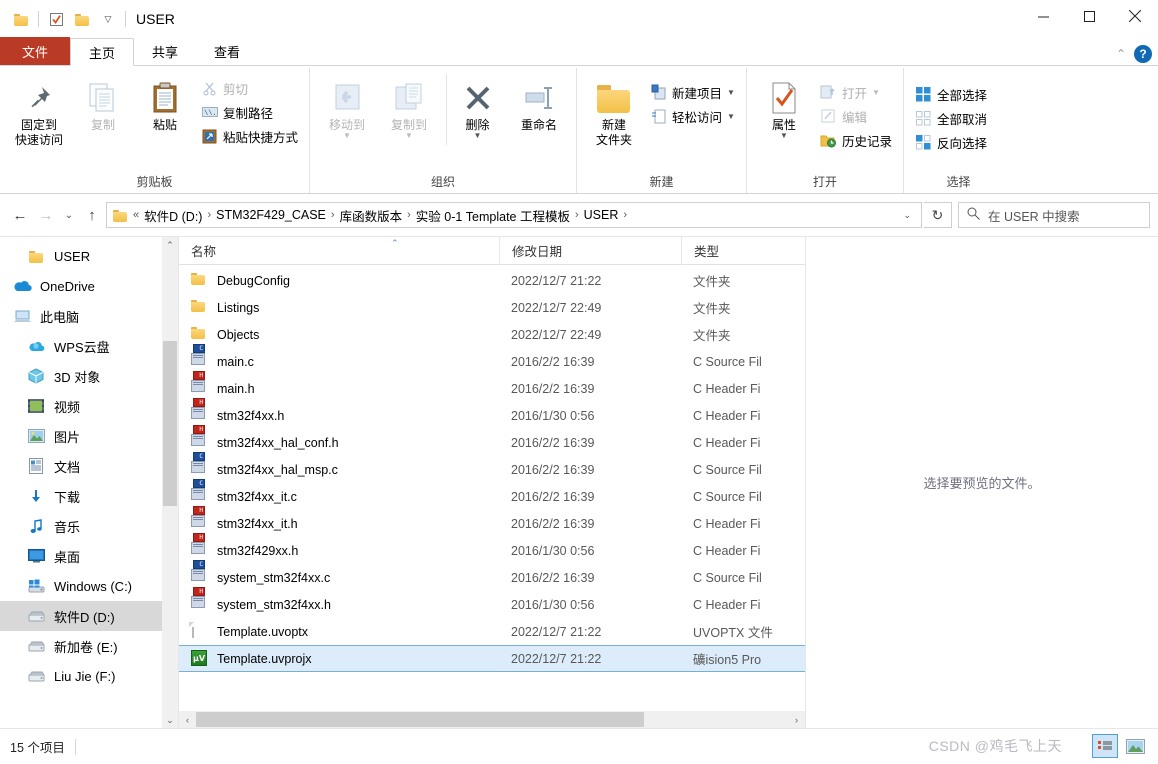 Image resolution: width=1158 pixels, height=764 pixels. What do you see at coordinates (409, 215) in the screenshot?
I see `breadcrumb-sep-2: ›` at bounding box center [409, 215].